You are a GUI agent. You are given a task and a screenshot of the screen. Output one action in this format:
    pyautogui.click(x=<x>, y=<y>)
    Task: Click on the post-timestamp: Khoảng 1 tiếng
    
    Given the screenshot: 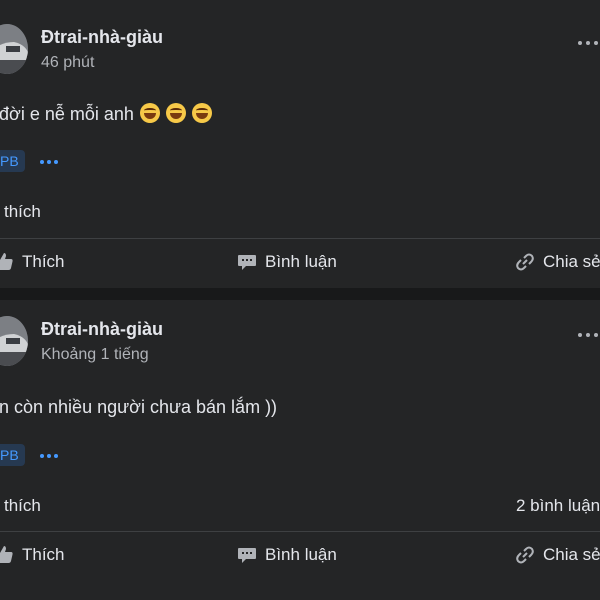 What is the action you would take?
    pyautogui.click(x=95, y=355)
    